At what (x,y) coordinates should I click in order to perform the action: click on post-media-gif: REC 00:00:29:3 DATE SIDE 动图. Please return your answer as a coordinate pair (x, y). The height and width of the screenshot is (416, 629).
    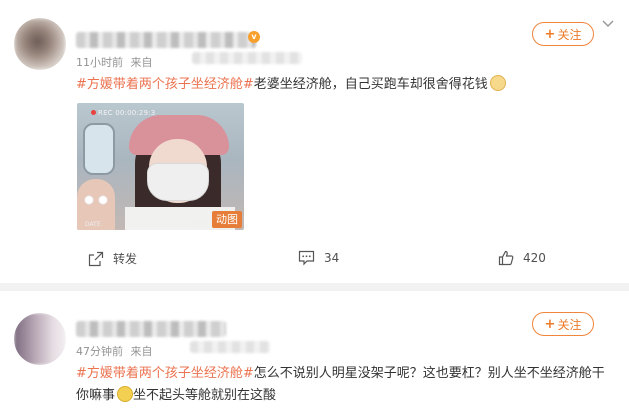
    Looking at the image, I should click on (160, 166).